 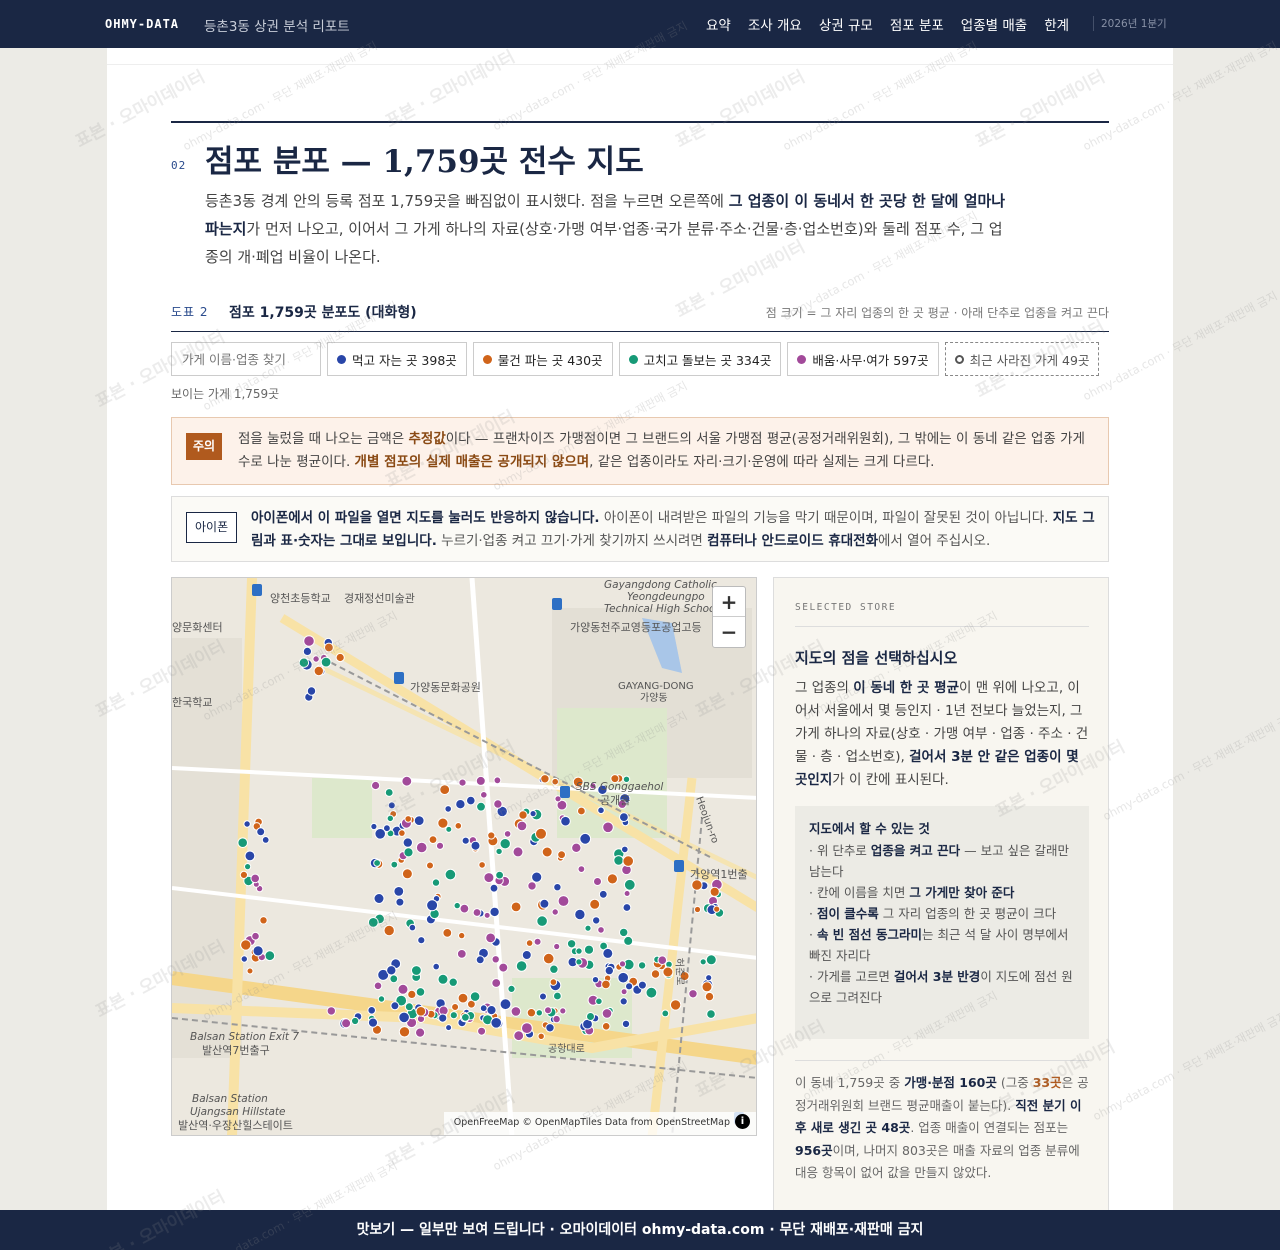 What do you see at coordinates (691, 1122) in the screenshot?
I see `attribution-osm-link: OpenStreetMap` at bounding box center [691, 1122].